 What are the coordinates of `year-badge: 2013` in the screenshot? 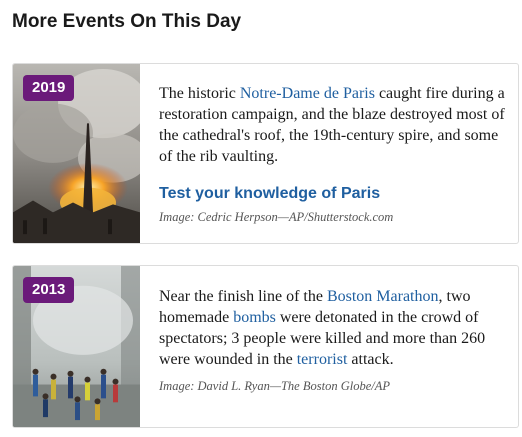 It's located at (49, 290).